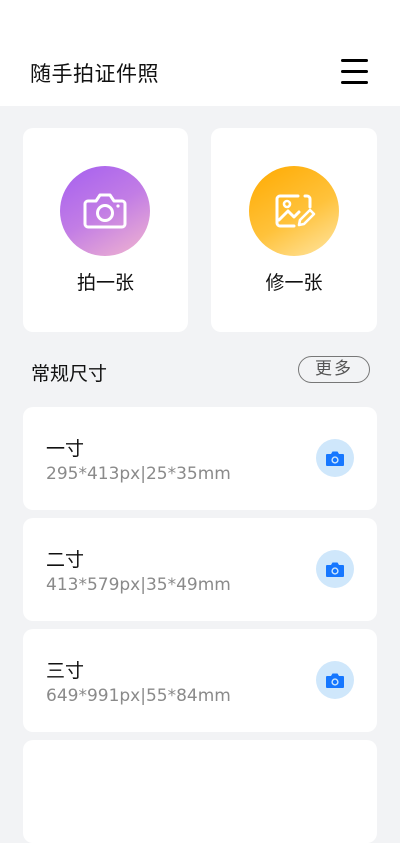 This screenshot has width=400, height=843. Describe the element at coordinates (65, 449) in the screenshot. I see `size-name: 一寸` at that location.